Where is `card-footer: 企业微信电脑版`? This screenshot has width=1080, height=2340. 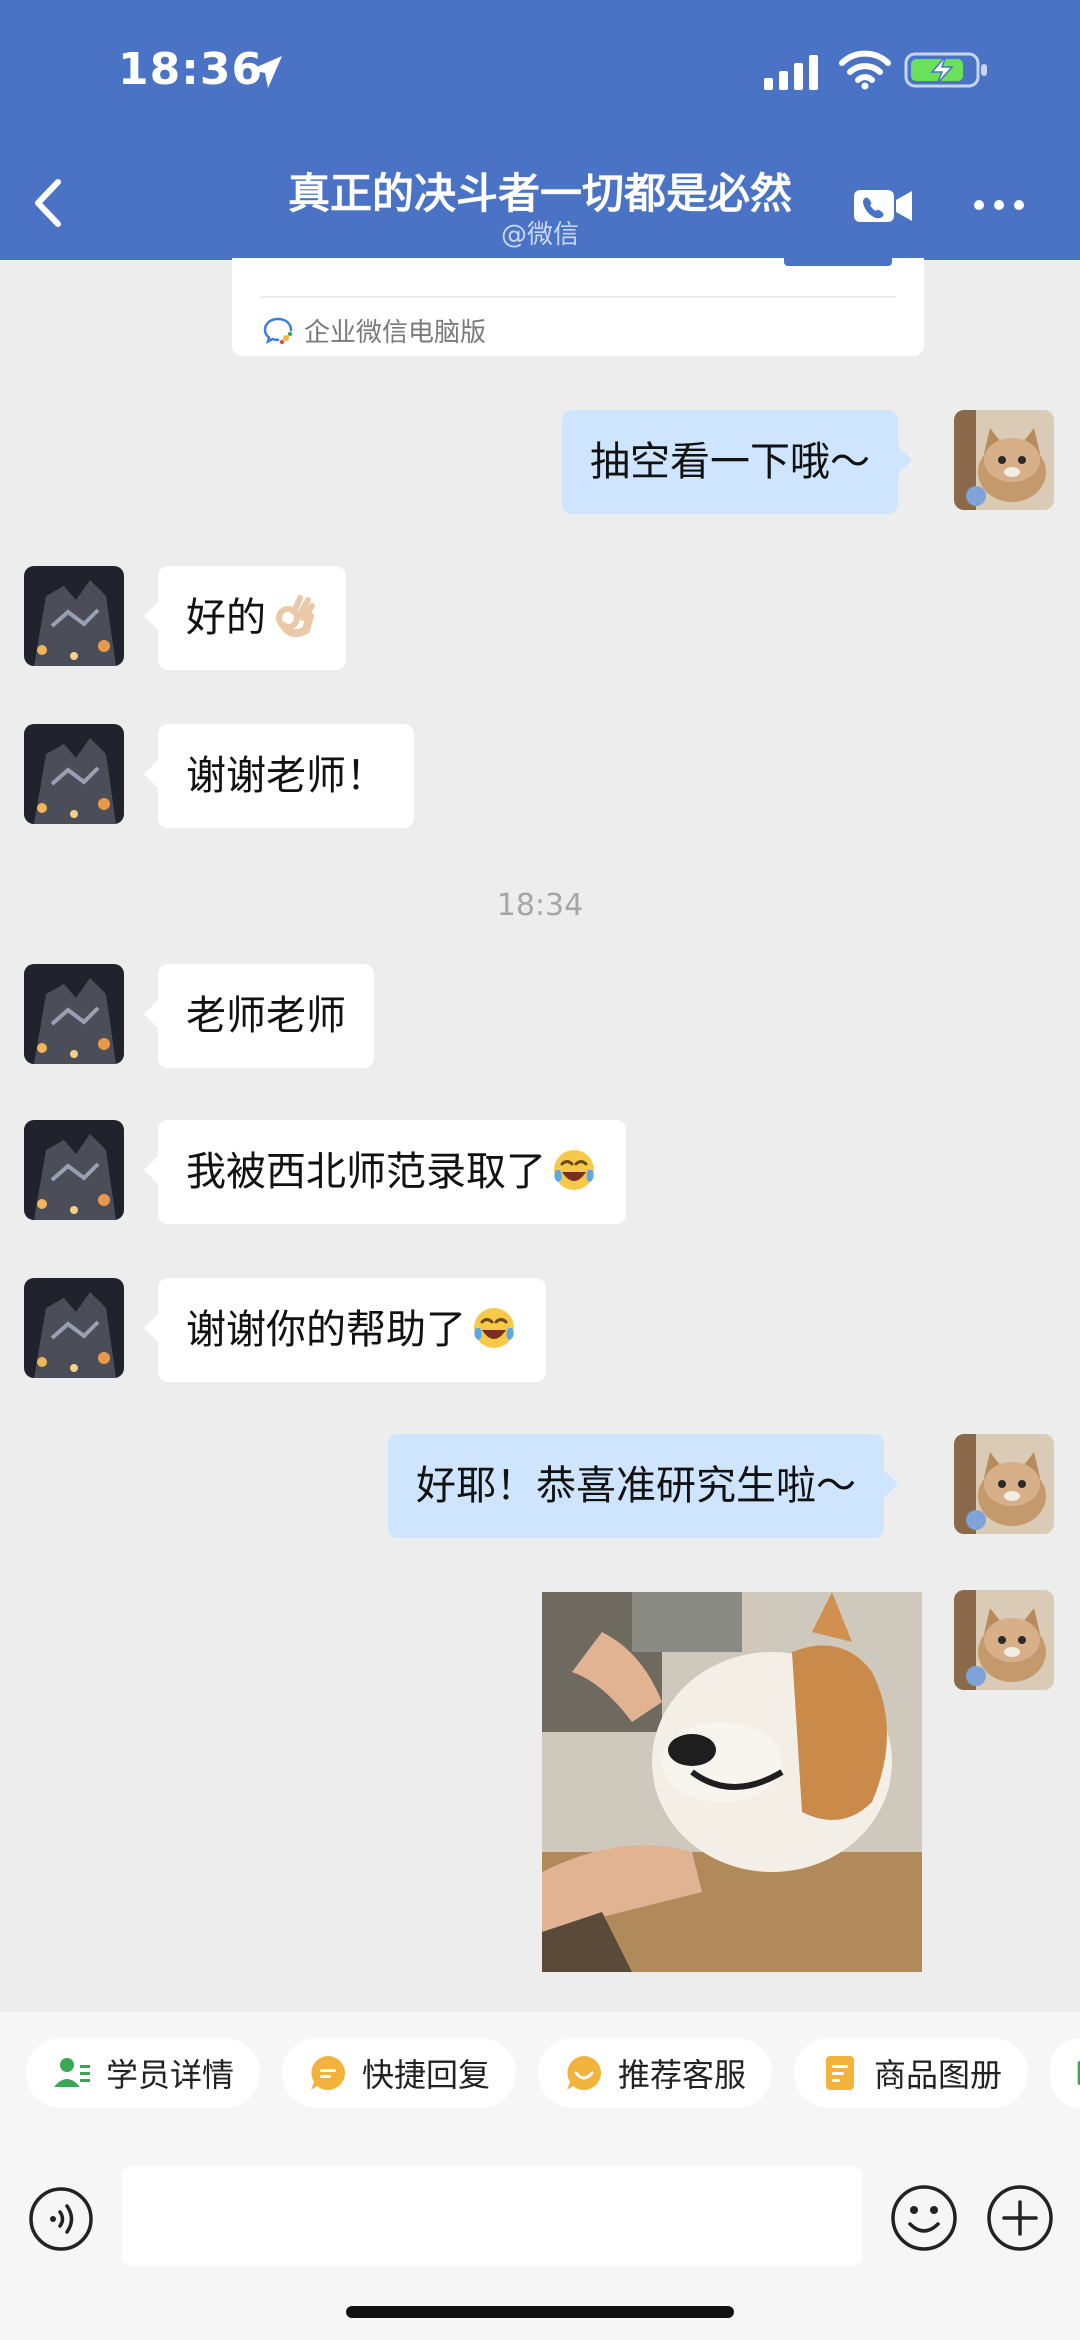
card-footer: 企业微信电脑版 is located at coordinates (374, 330).